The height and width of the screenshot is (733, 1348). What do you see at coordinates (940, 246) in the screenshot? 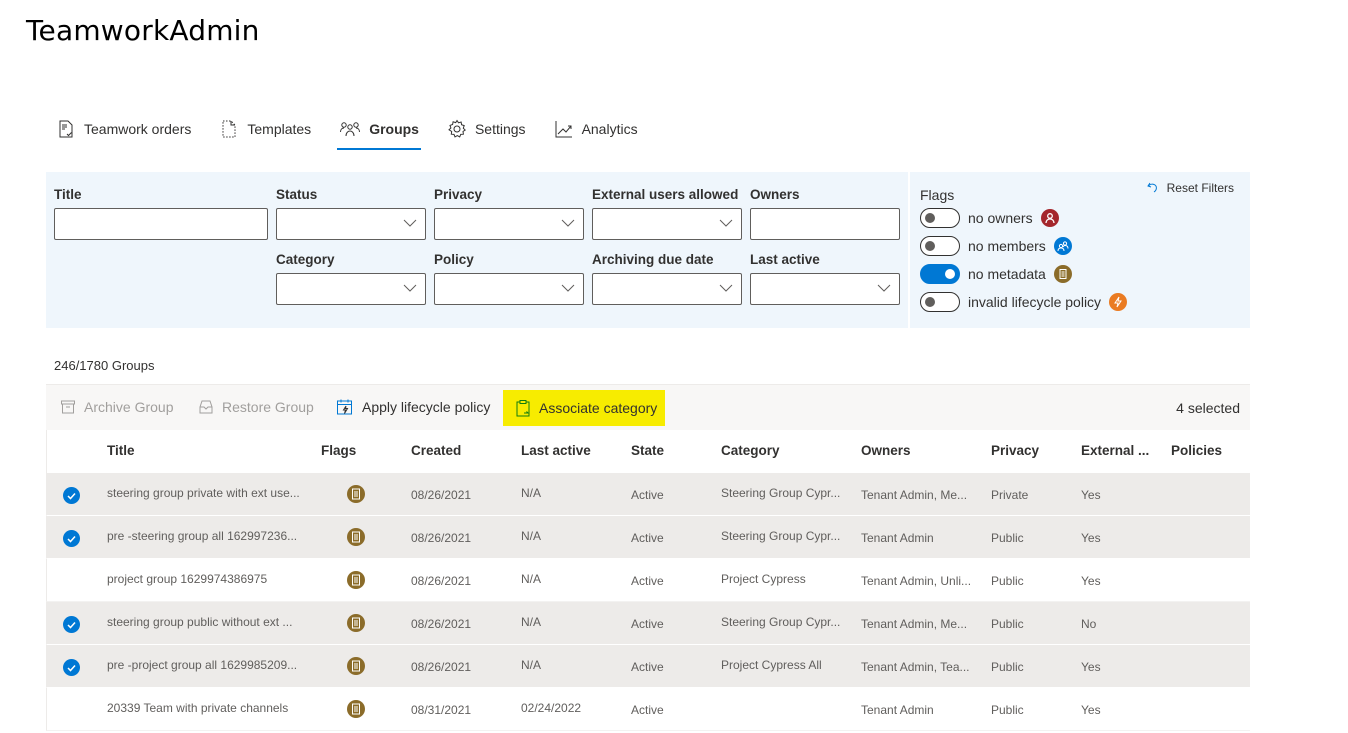
I see `no-members-toggle` at bounding box center [940, 246].